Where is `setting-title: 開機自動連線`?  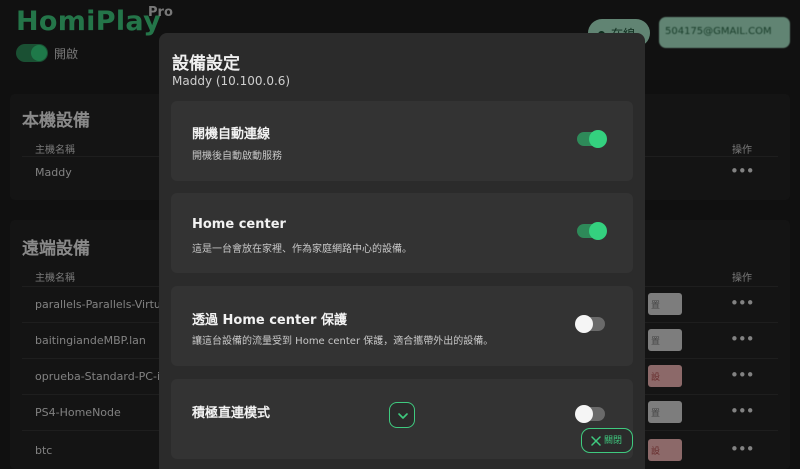 setting-title: 開機自動連線 is located at coordinates (231, 134).